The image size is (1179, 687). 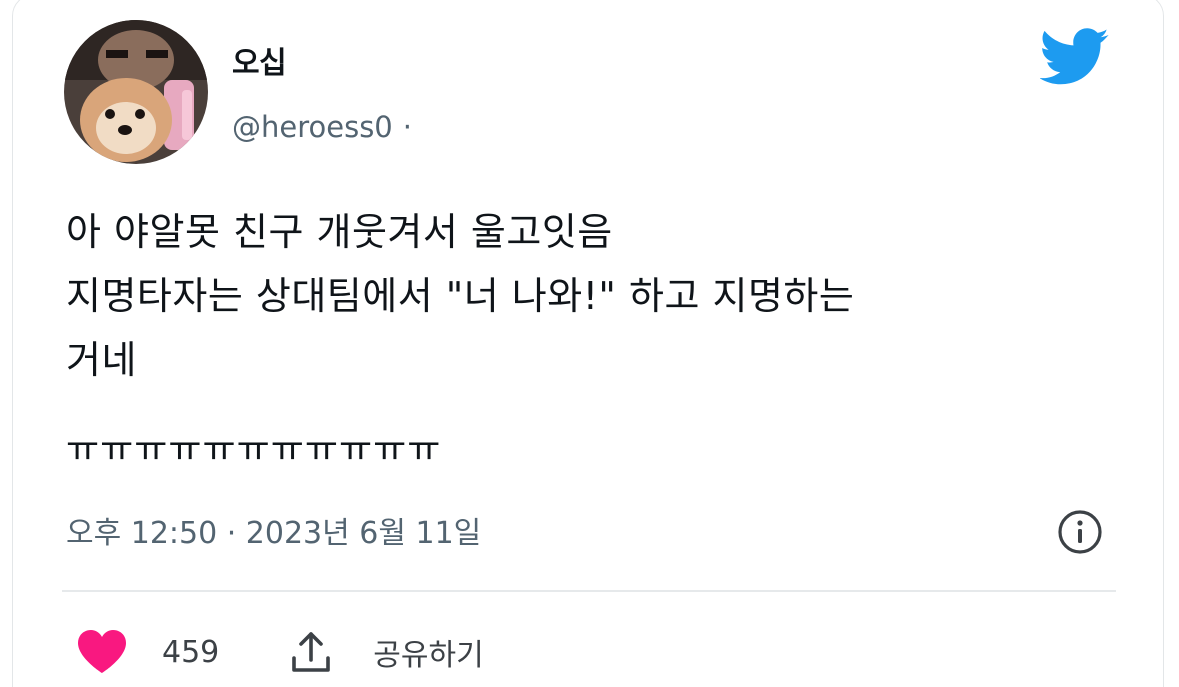 I want to click on divider, so click(x=589, y=591).